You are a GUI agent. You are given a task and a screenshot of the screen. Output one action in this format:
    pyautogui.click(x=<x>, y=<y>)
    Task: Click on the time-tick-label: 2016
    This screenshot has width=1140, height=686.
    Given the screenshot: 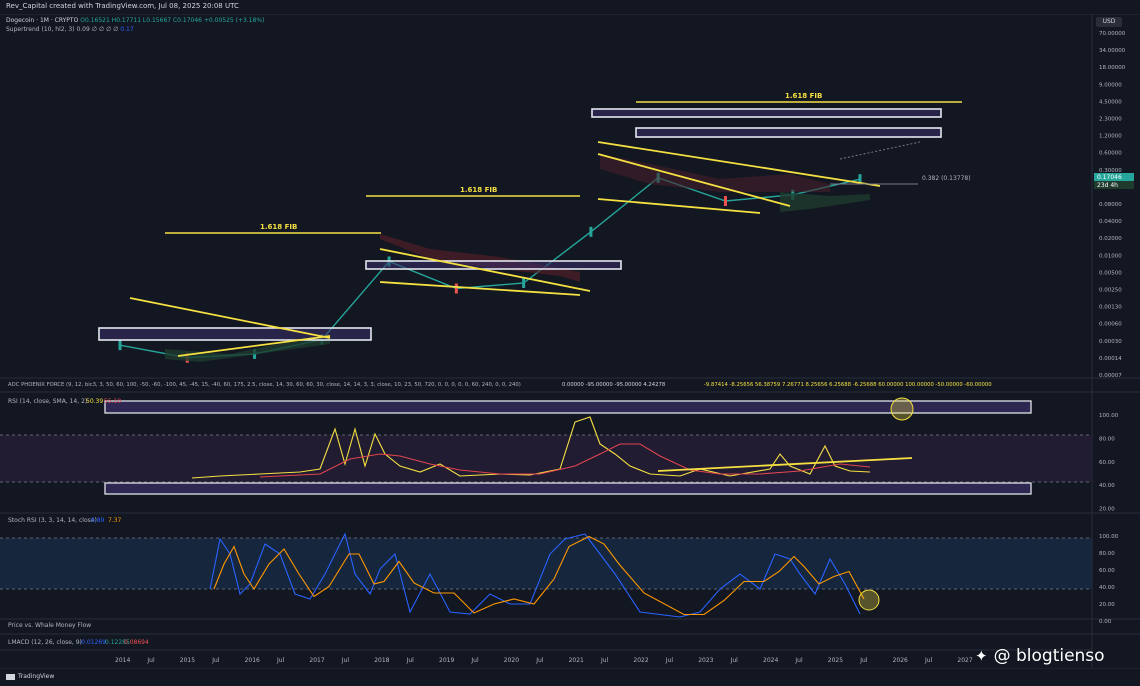 What is the action you would take?
    pyautogui.click(x=252, y=660)
    